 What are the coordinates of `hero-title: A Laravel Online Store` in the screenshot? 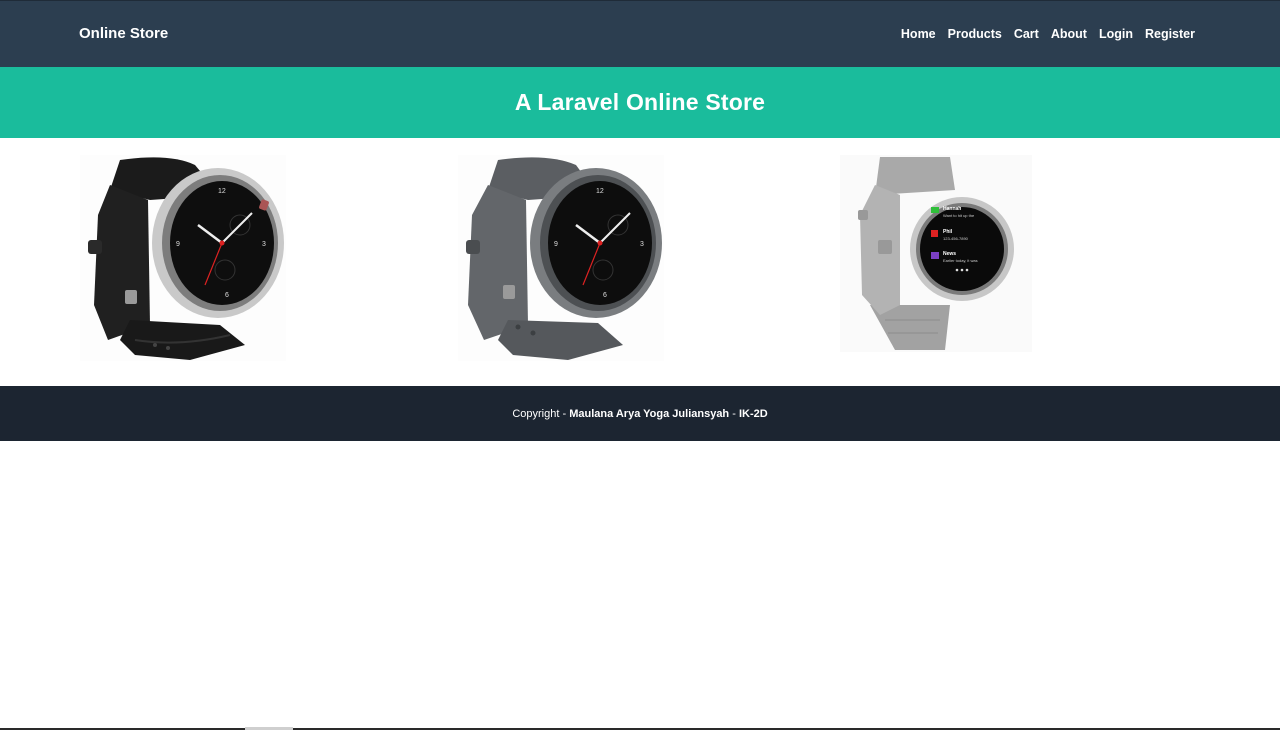 It's located at (640, 102).